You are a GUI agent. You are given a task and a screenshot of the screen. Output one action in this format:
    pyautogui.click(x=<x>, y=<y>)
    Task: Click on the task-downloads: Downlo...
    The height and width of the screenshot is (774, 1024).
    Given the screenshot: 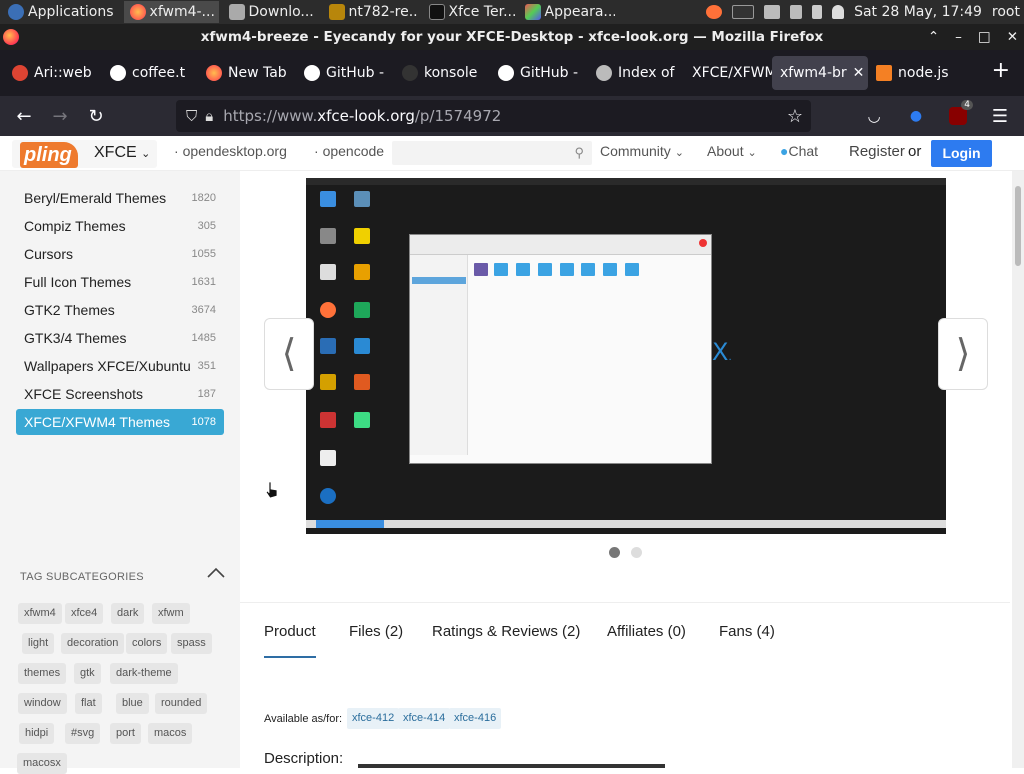 What is the action you would take?
    pyautogui.click(x=271, y=12)
    